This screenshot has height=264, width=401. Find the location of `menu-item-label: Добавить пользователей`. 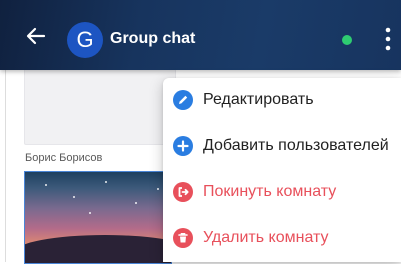

menu-item-label: Добавить пользователей is located at coordinates (296, 145).